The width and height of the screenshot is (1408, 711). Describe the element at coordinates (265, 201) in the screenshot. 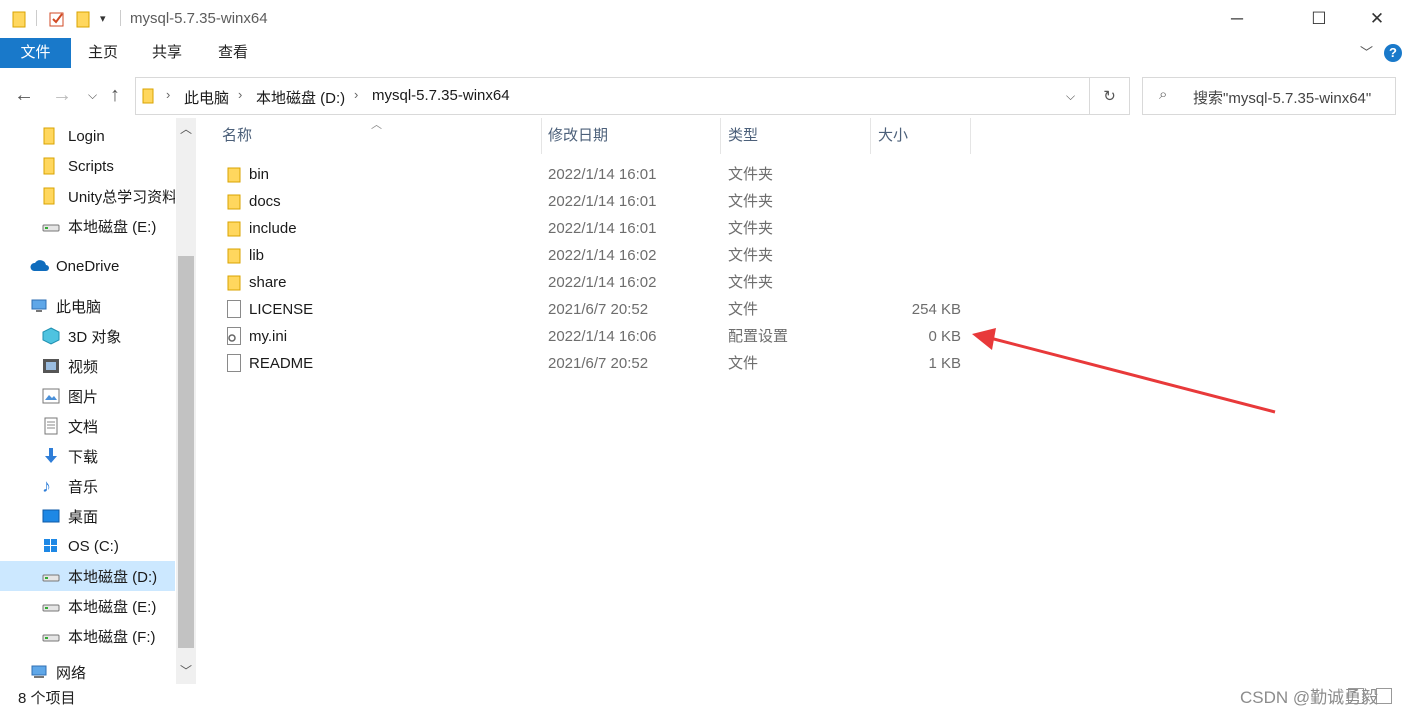

I see `file-name: docs` at that location.